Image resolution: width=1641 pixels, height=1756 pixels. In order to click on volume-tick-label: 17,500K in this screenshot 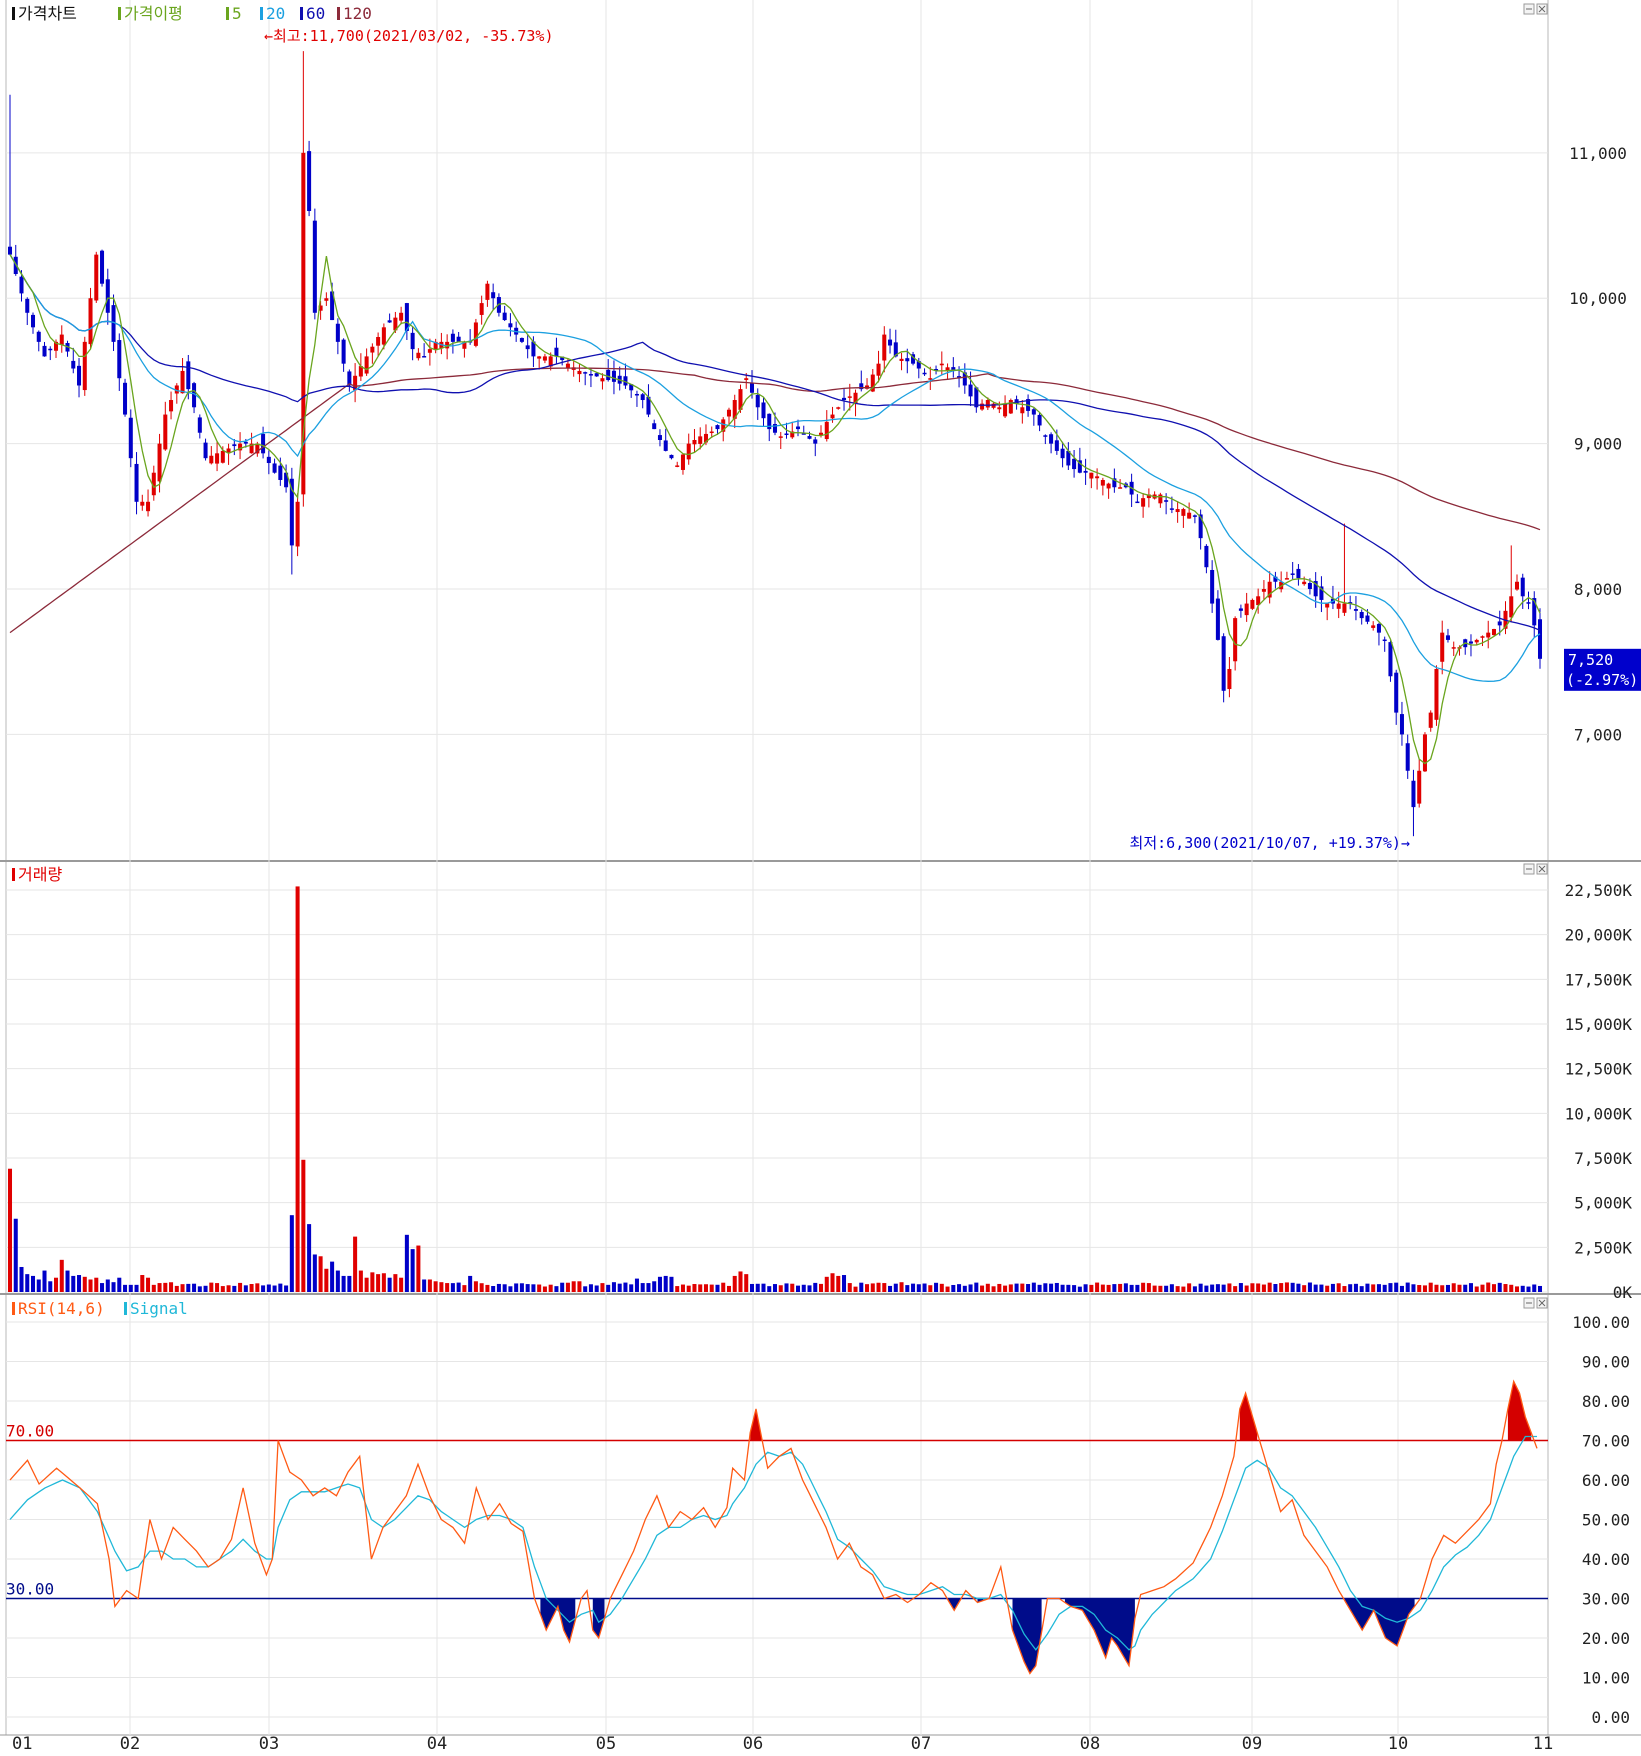, I will do `click(1599, 979)`.